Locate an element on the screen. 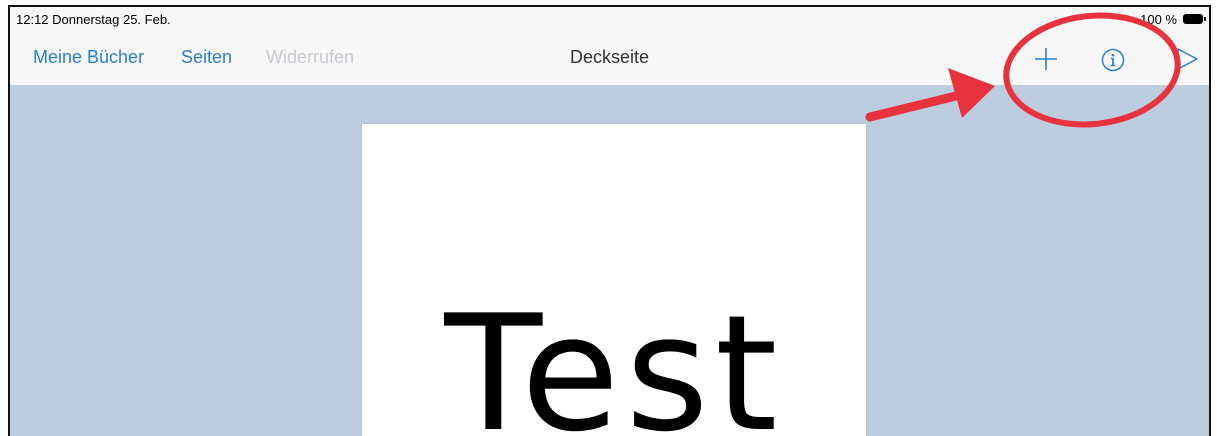 The image size is (1217, 436). play-icon is located at coordinates (1187, 59).